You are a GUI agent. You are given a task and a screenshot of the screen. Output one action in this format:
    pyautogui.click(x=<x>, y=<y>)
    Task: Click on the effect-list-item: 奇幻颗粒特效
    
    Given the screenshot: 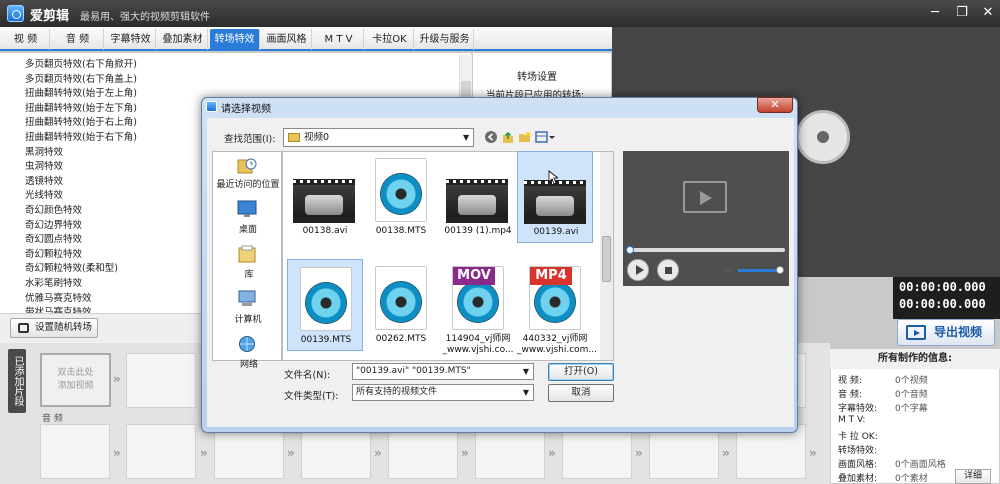 What is the action you would take?
    pyautogui.click(x=53, y=253)
    